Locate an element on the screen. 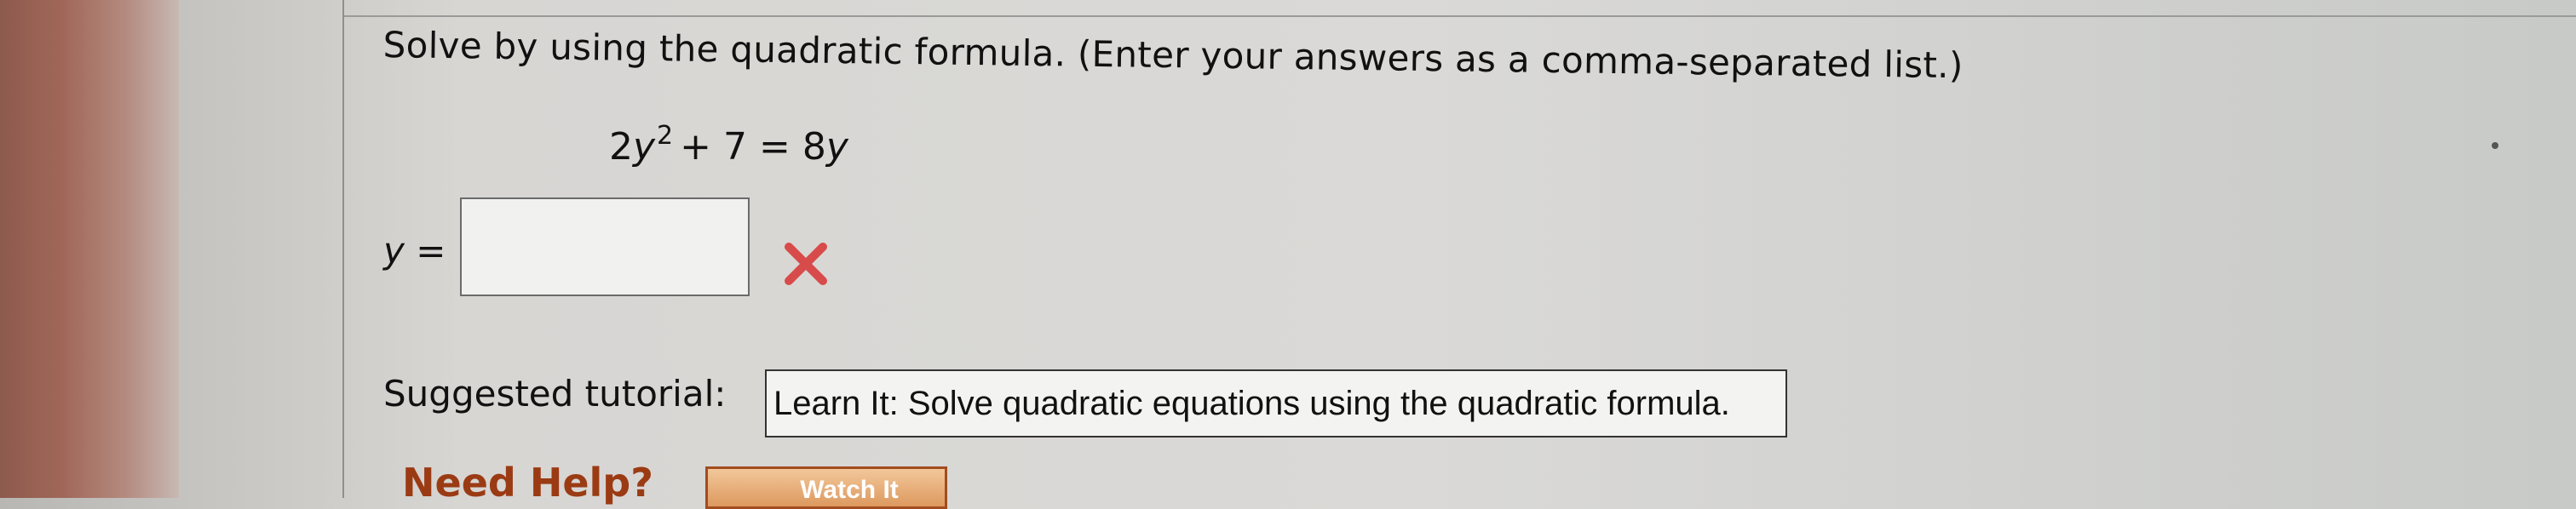 The height and width of the screenshot is (509, 2576). answer-equals: = is located at coordinates (431, 251).